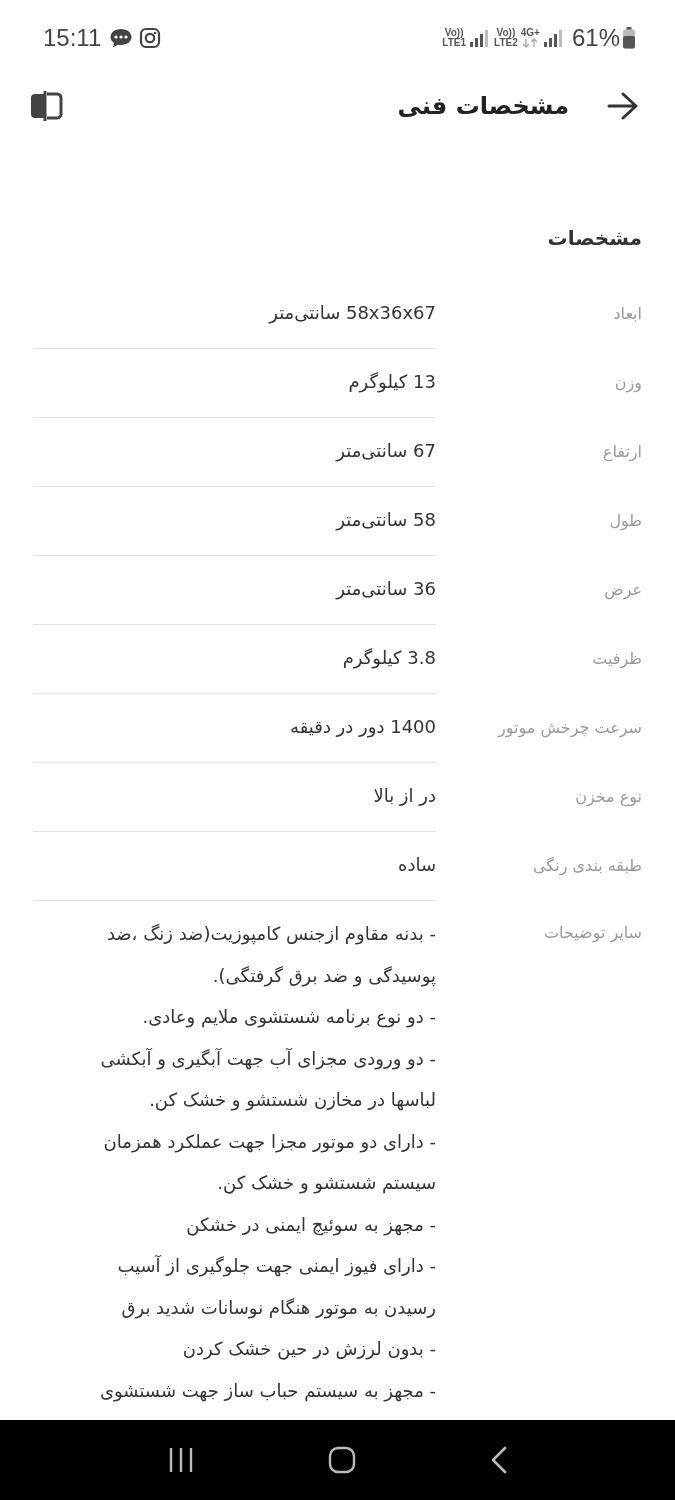  Describe the element at coordinates (616, 659) in the screenshot. I see `spec-label: ظرفیت` at that location.